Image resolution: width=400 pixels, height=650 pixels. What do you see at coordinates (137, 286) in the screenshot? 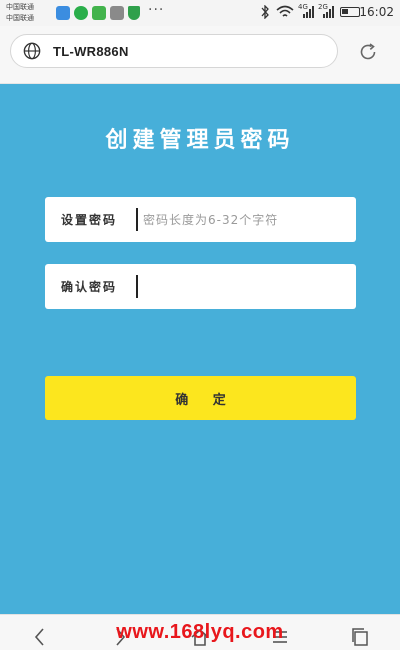
I see `field-cursor` at bounding box center [137, 286].